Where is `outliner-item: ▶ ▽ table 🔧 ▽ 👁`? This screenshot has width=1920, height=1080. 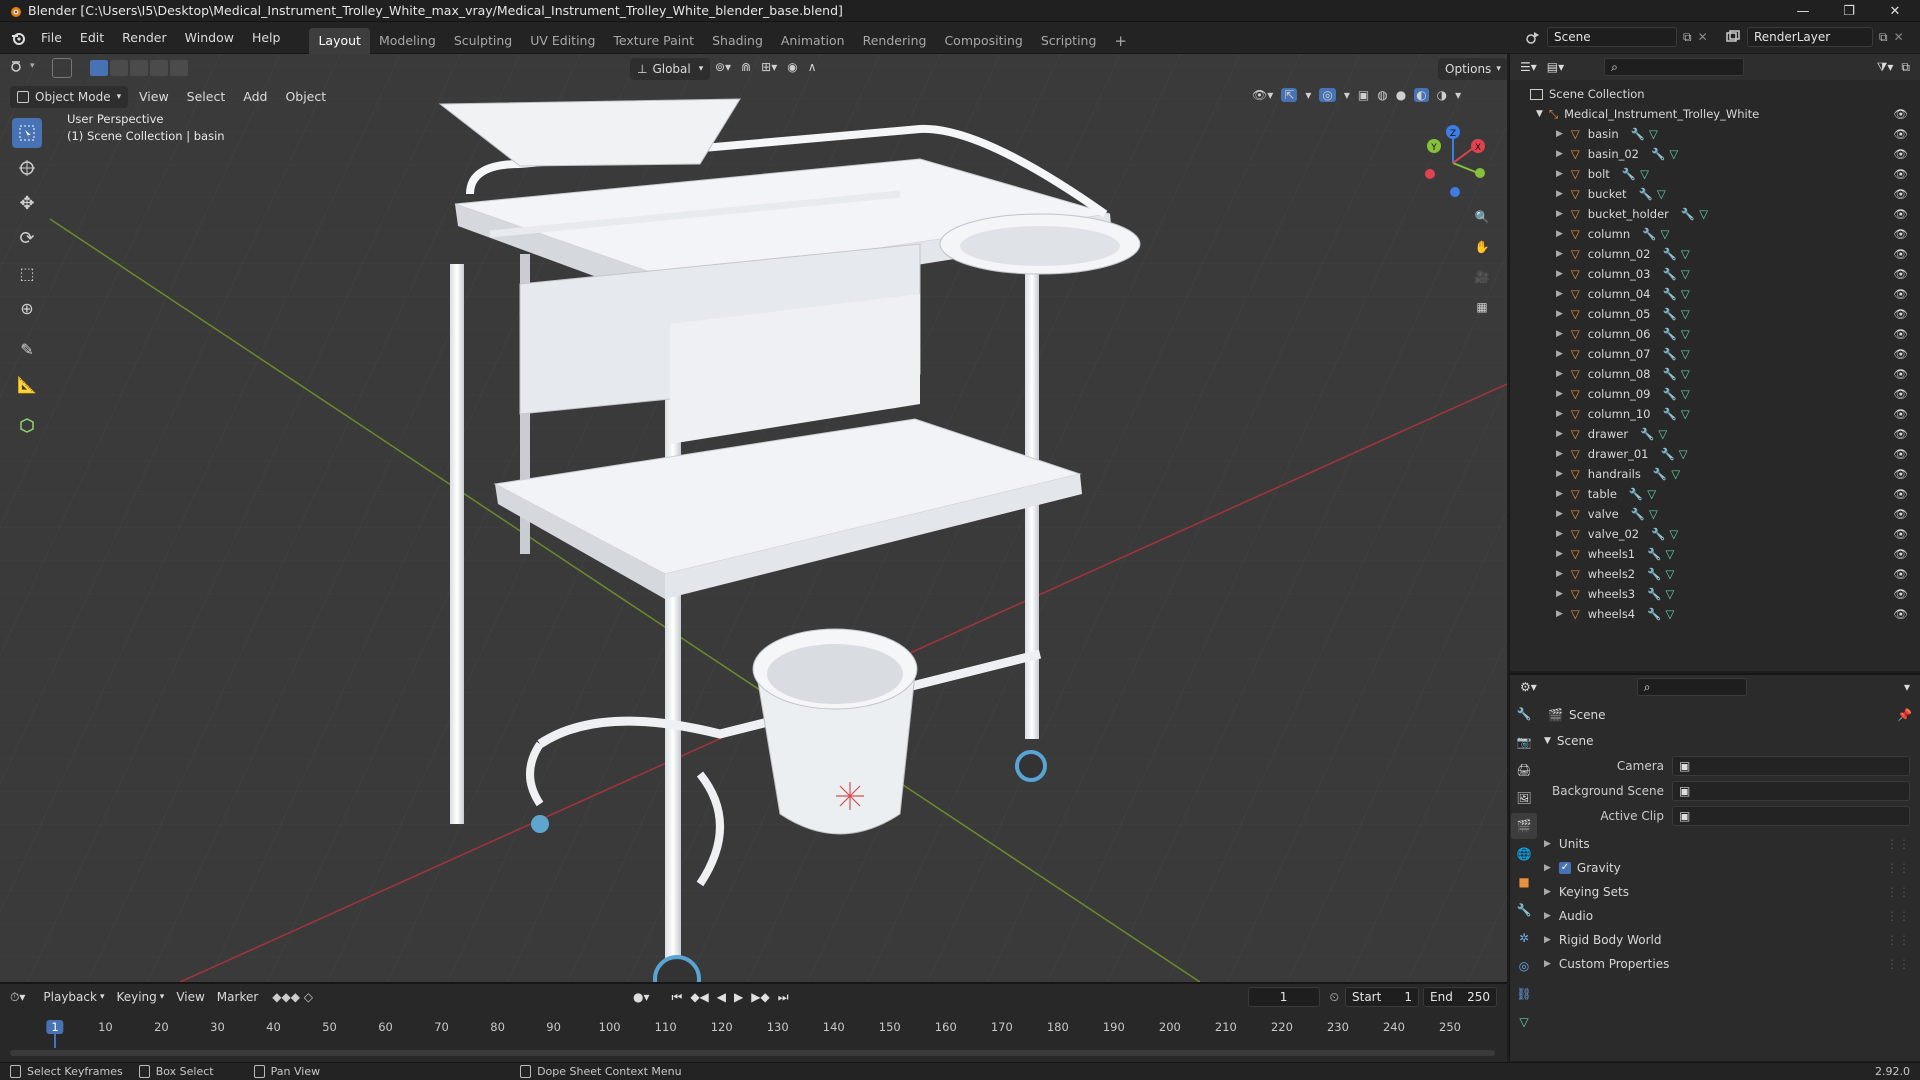 outliner-item: ▶ ▽ table 🔧 ▽ 👁 is located at coordinates (1715, 494).